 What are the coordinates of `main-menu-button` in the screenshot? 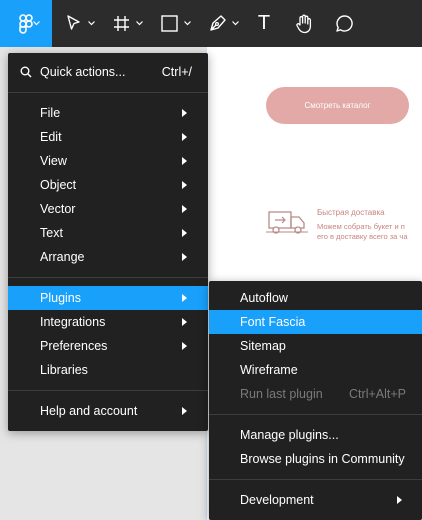 It's located at (26, 23).